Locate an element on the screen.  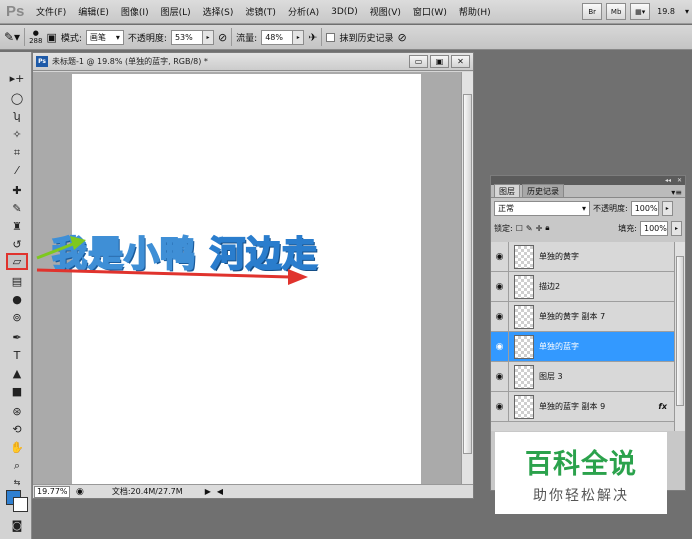
healing-brush-tool-icon: ✚ is located at coordinates (17, 190).